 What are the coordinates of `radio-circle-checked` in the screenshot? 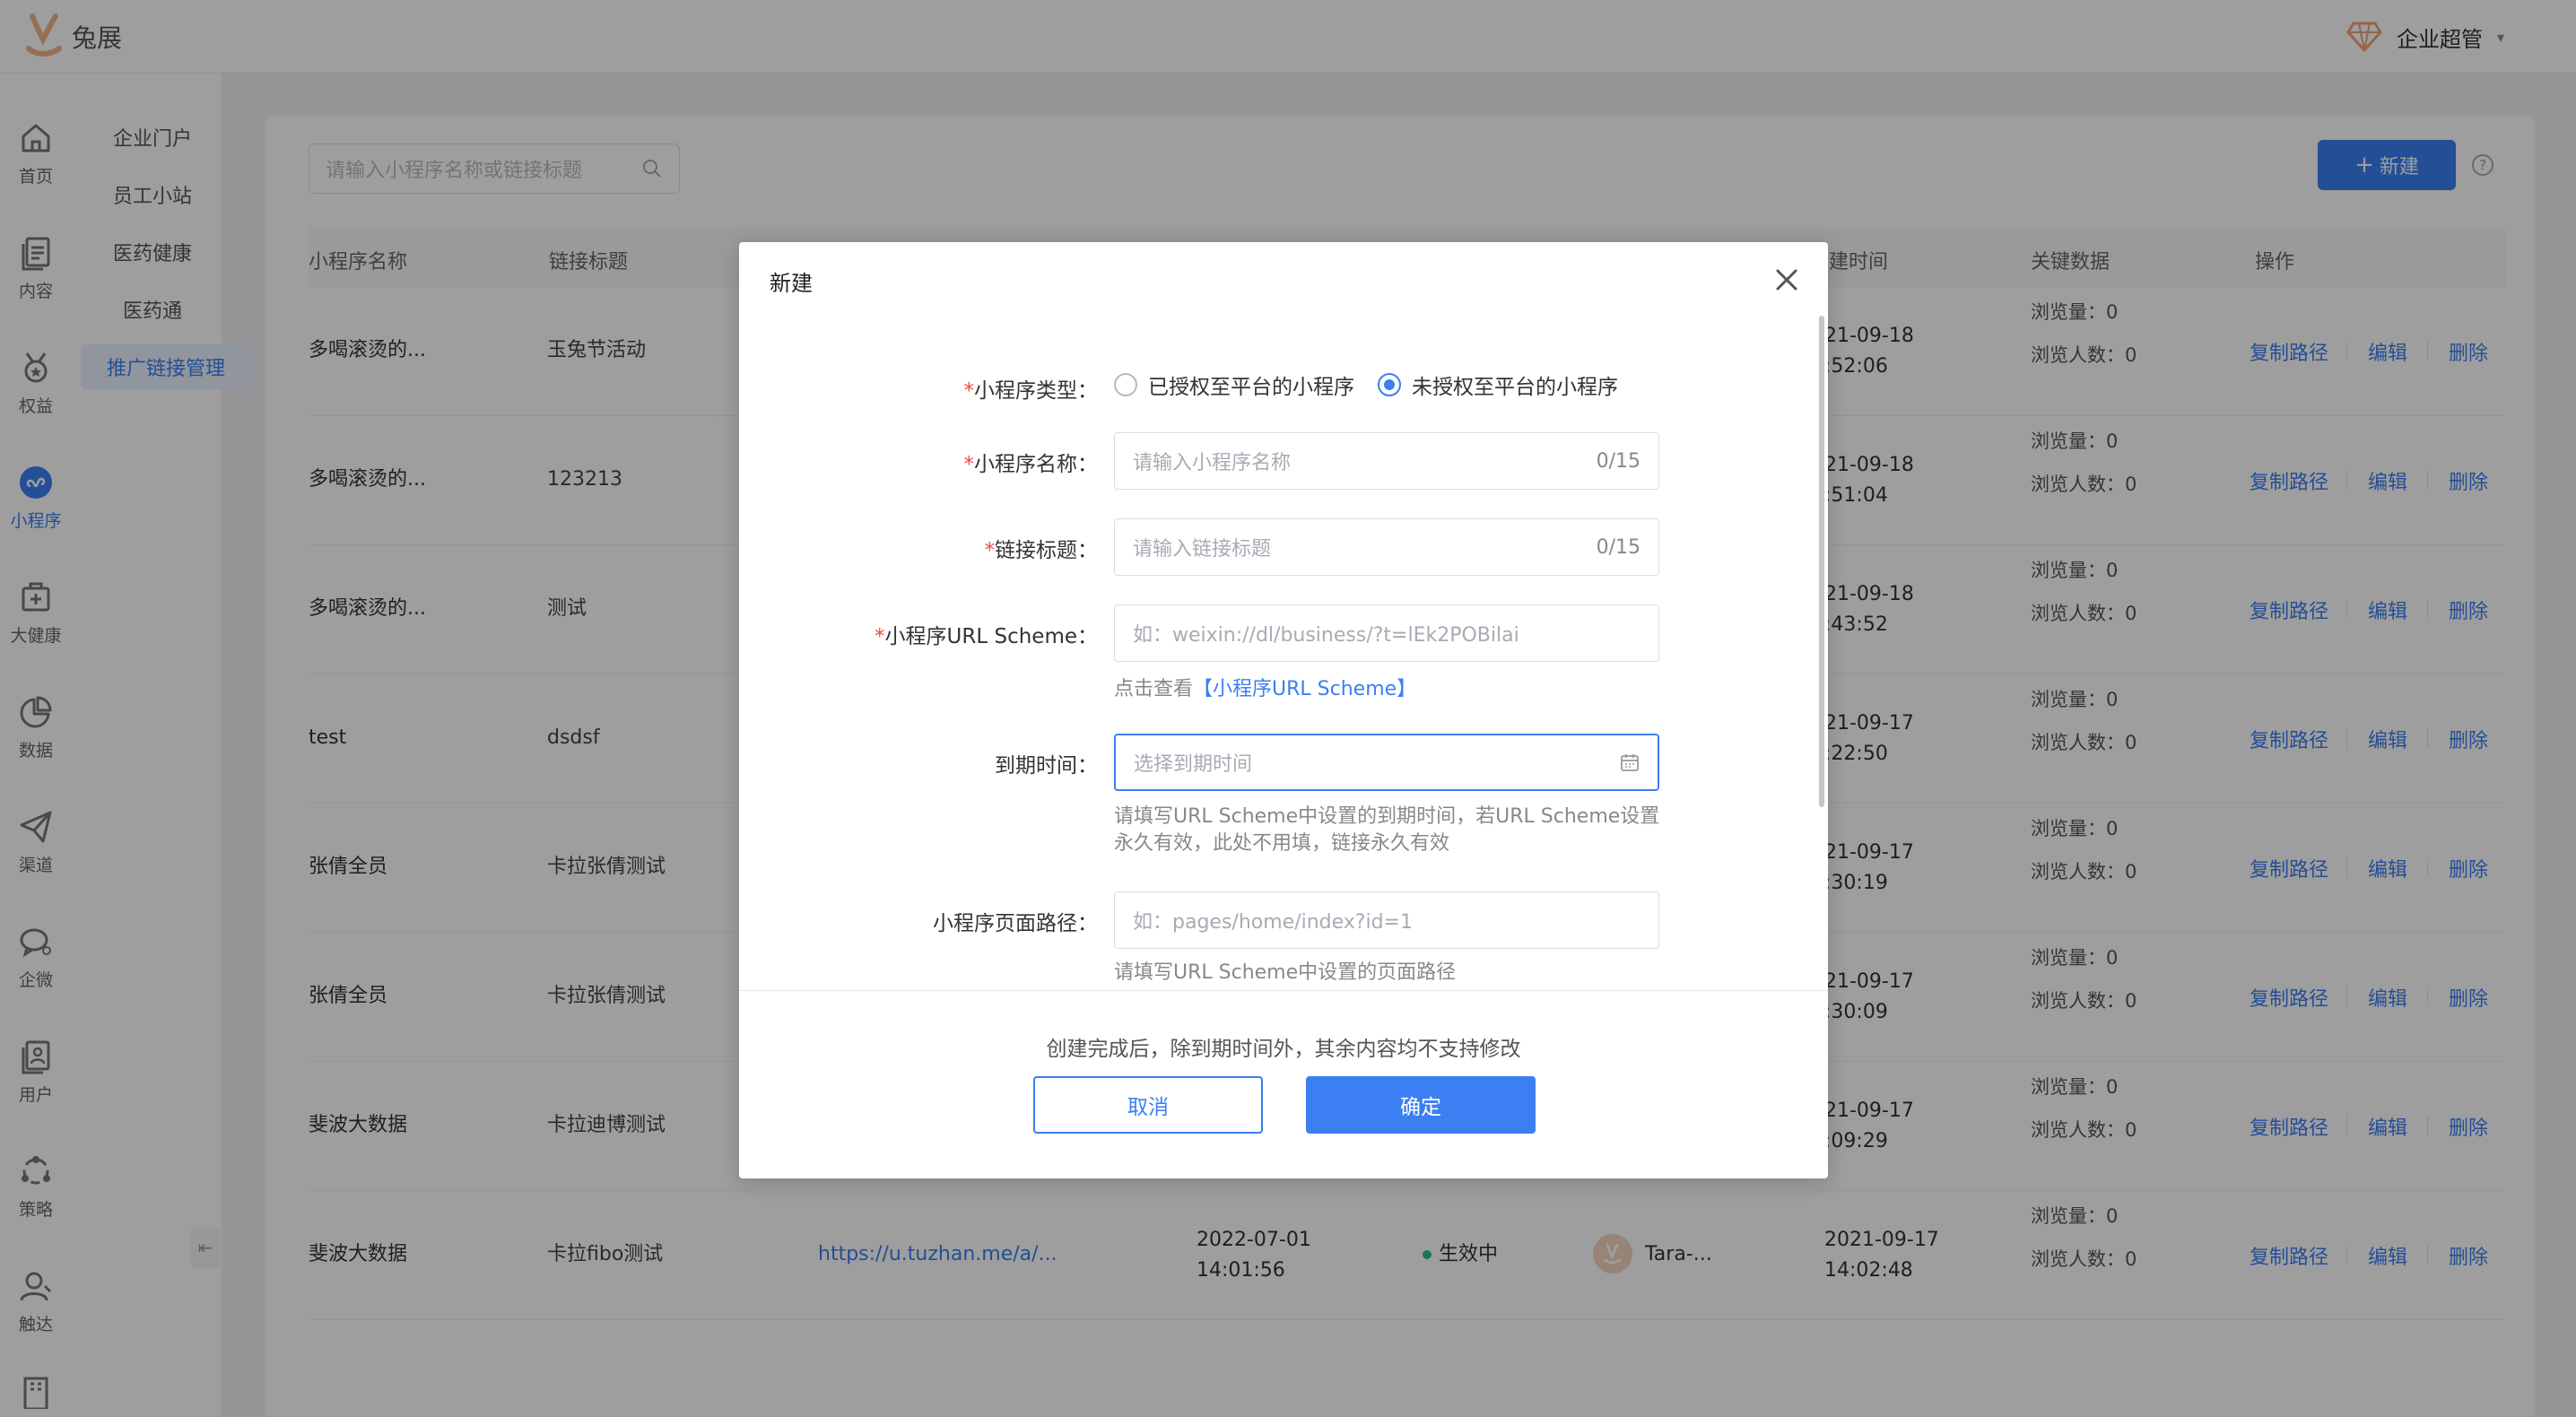 It's located at (1389, 384).